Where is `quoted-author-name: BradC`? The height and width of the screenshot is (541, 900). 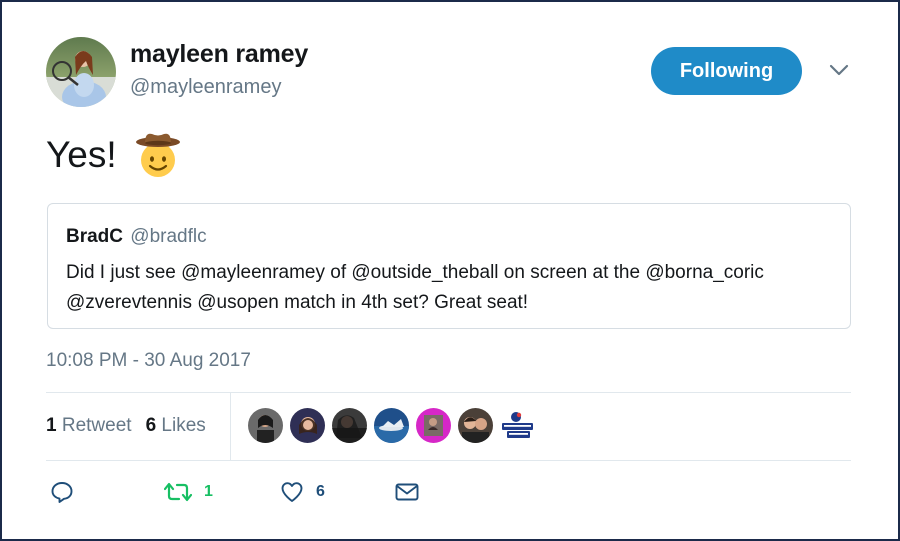 quoted-author-name: BradC is located at coordinates (95, 236).